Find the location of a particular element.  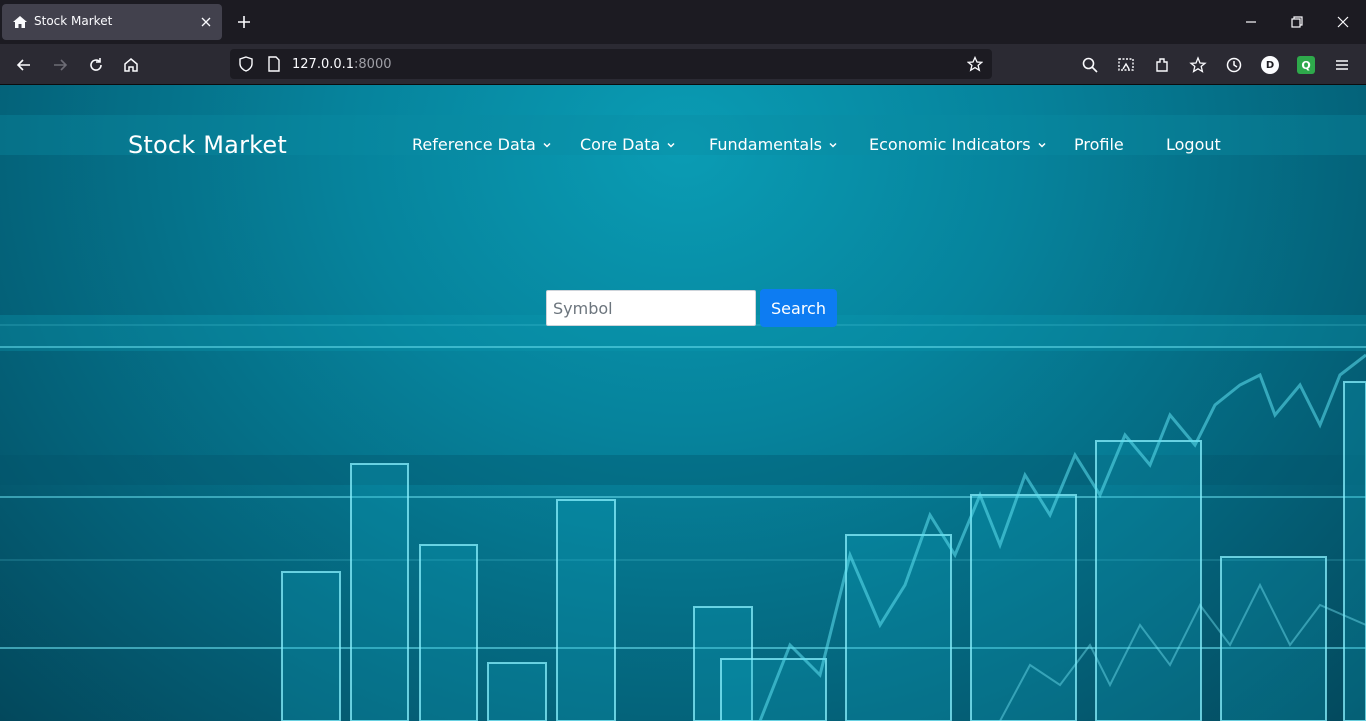

reload-icon is located at coordinates (96, 65).